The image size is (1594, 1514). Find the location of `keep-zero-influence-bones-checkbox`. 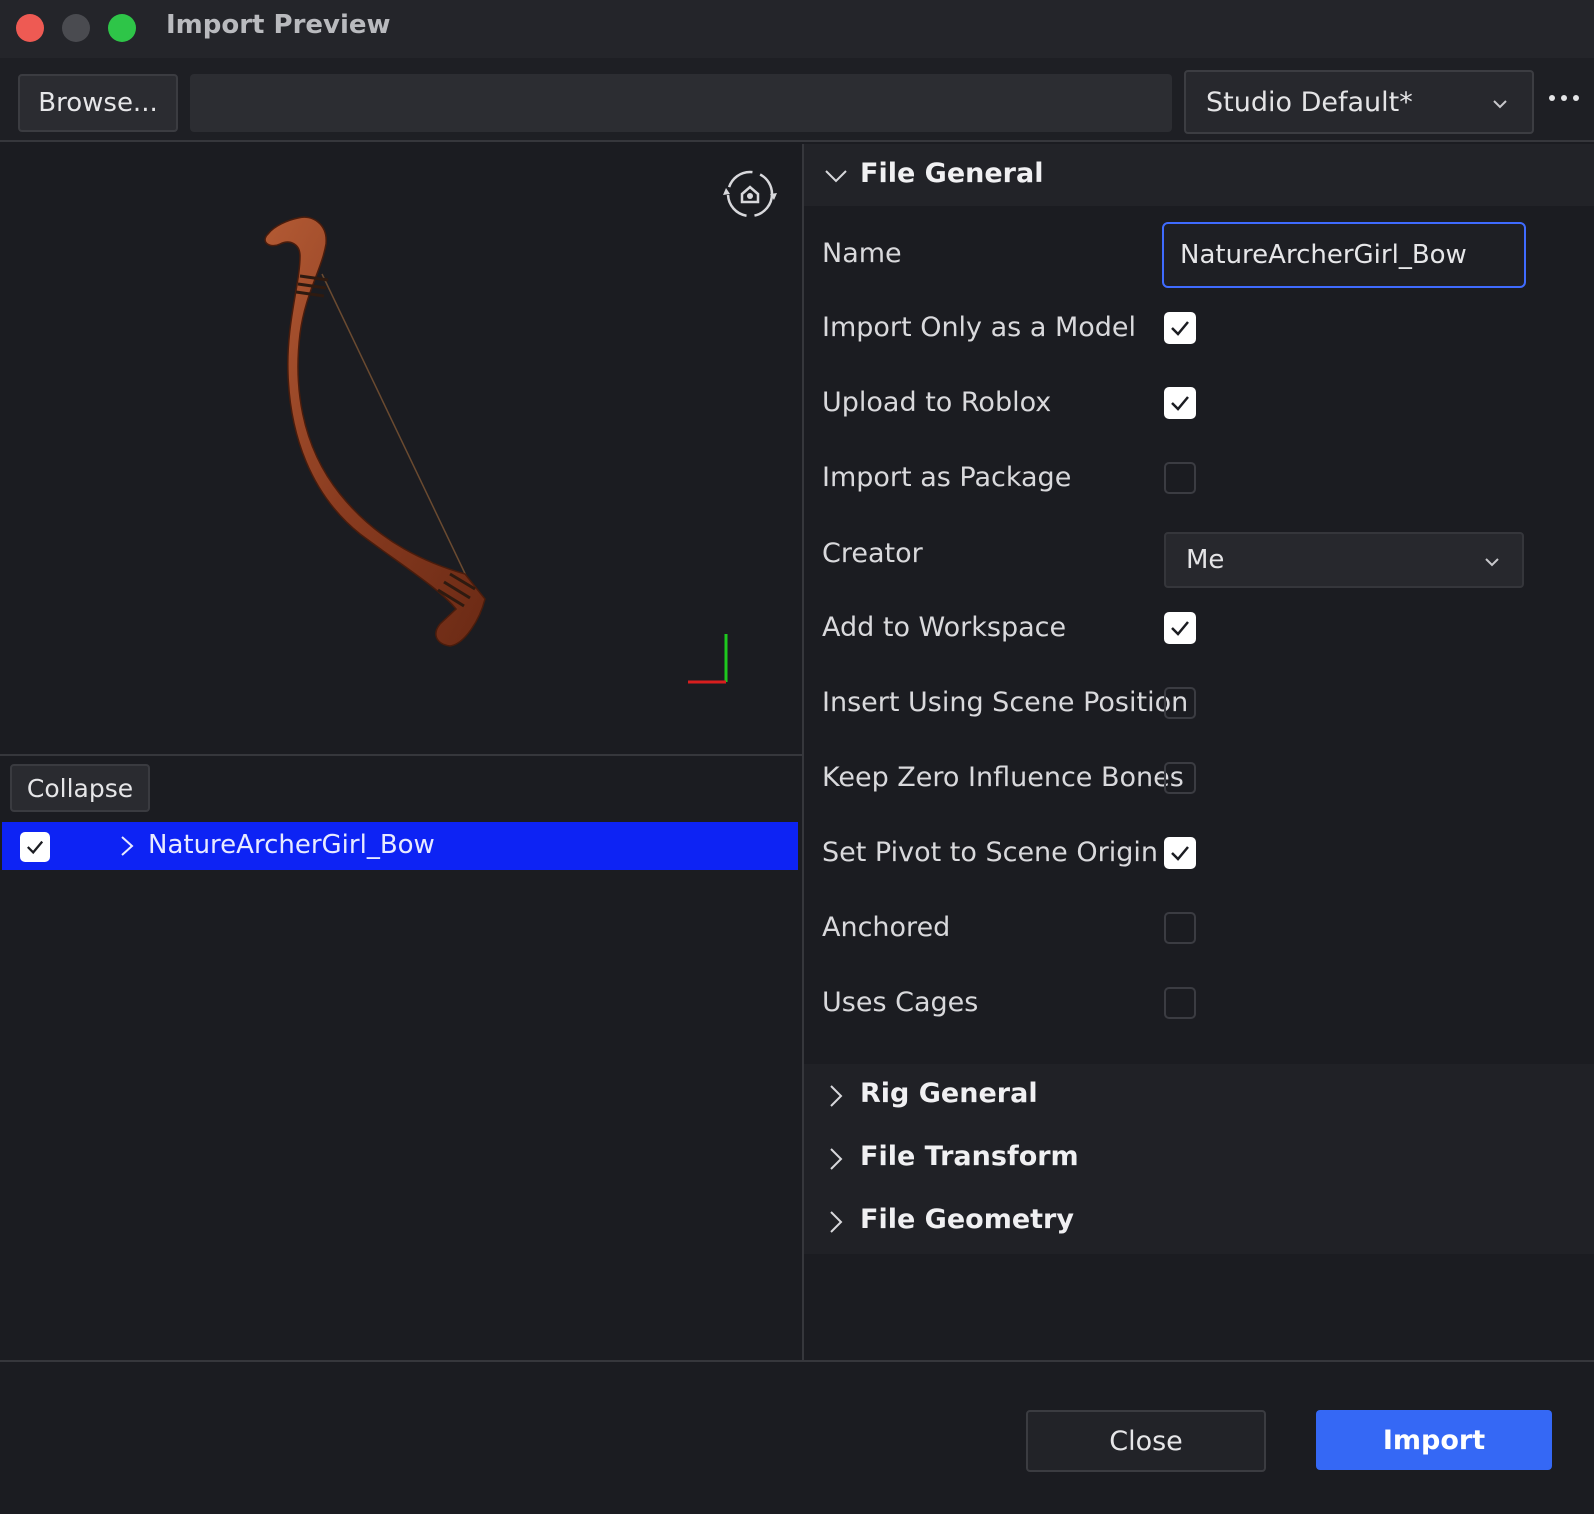

keep-zero-influence-bones-checkbox is located at coordinates (1180, 778).